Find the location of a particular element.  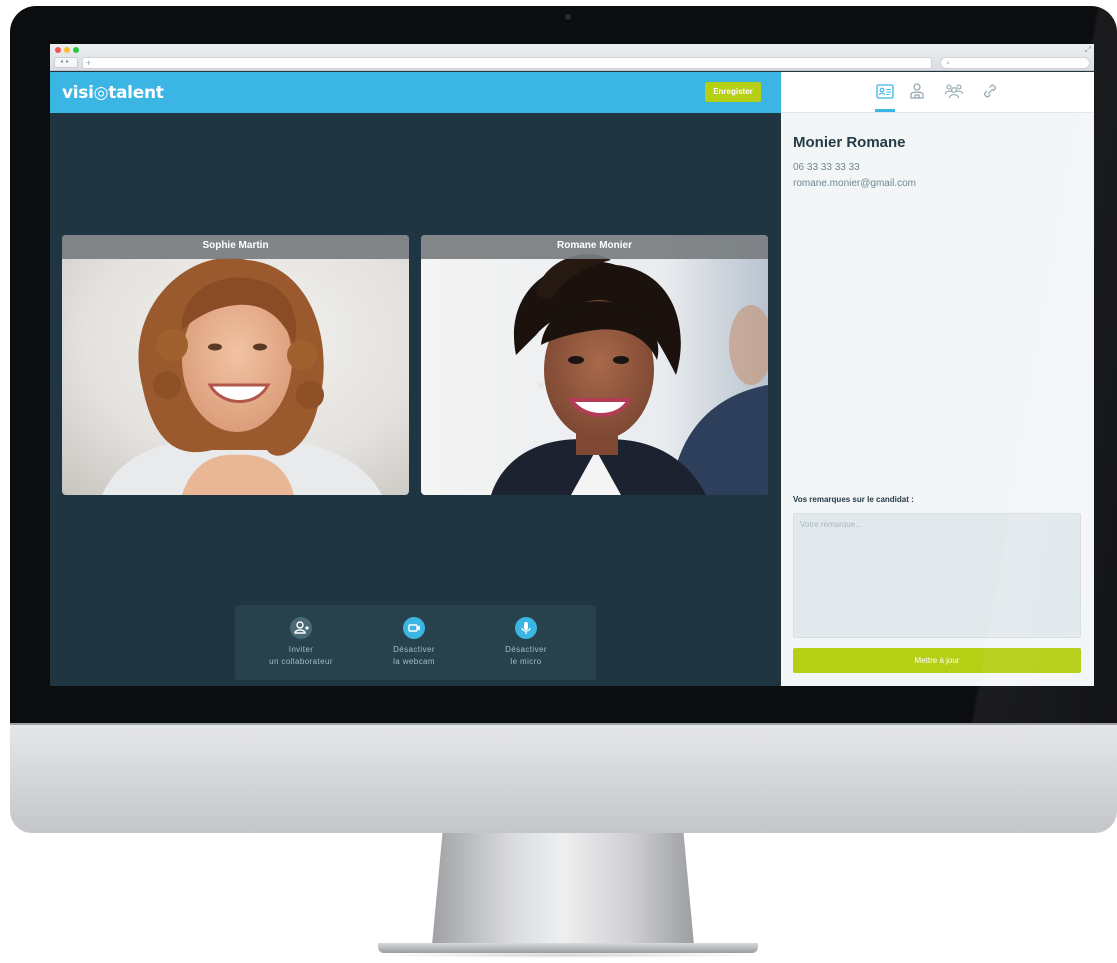

invite-label: Inviter un collaborateur is located at coordinates (301, 655).